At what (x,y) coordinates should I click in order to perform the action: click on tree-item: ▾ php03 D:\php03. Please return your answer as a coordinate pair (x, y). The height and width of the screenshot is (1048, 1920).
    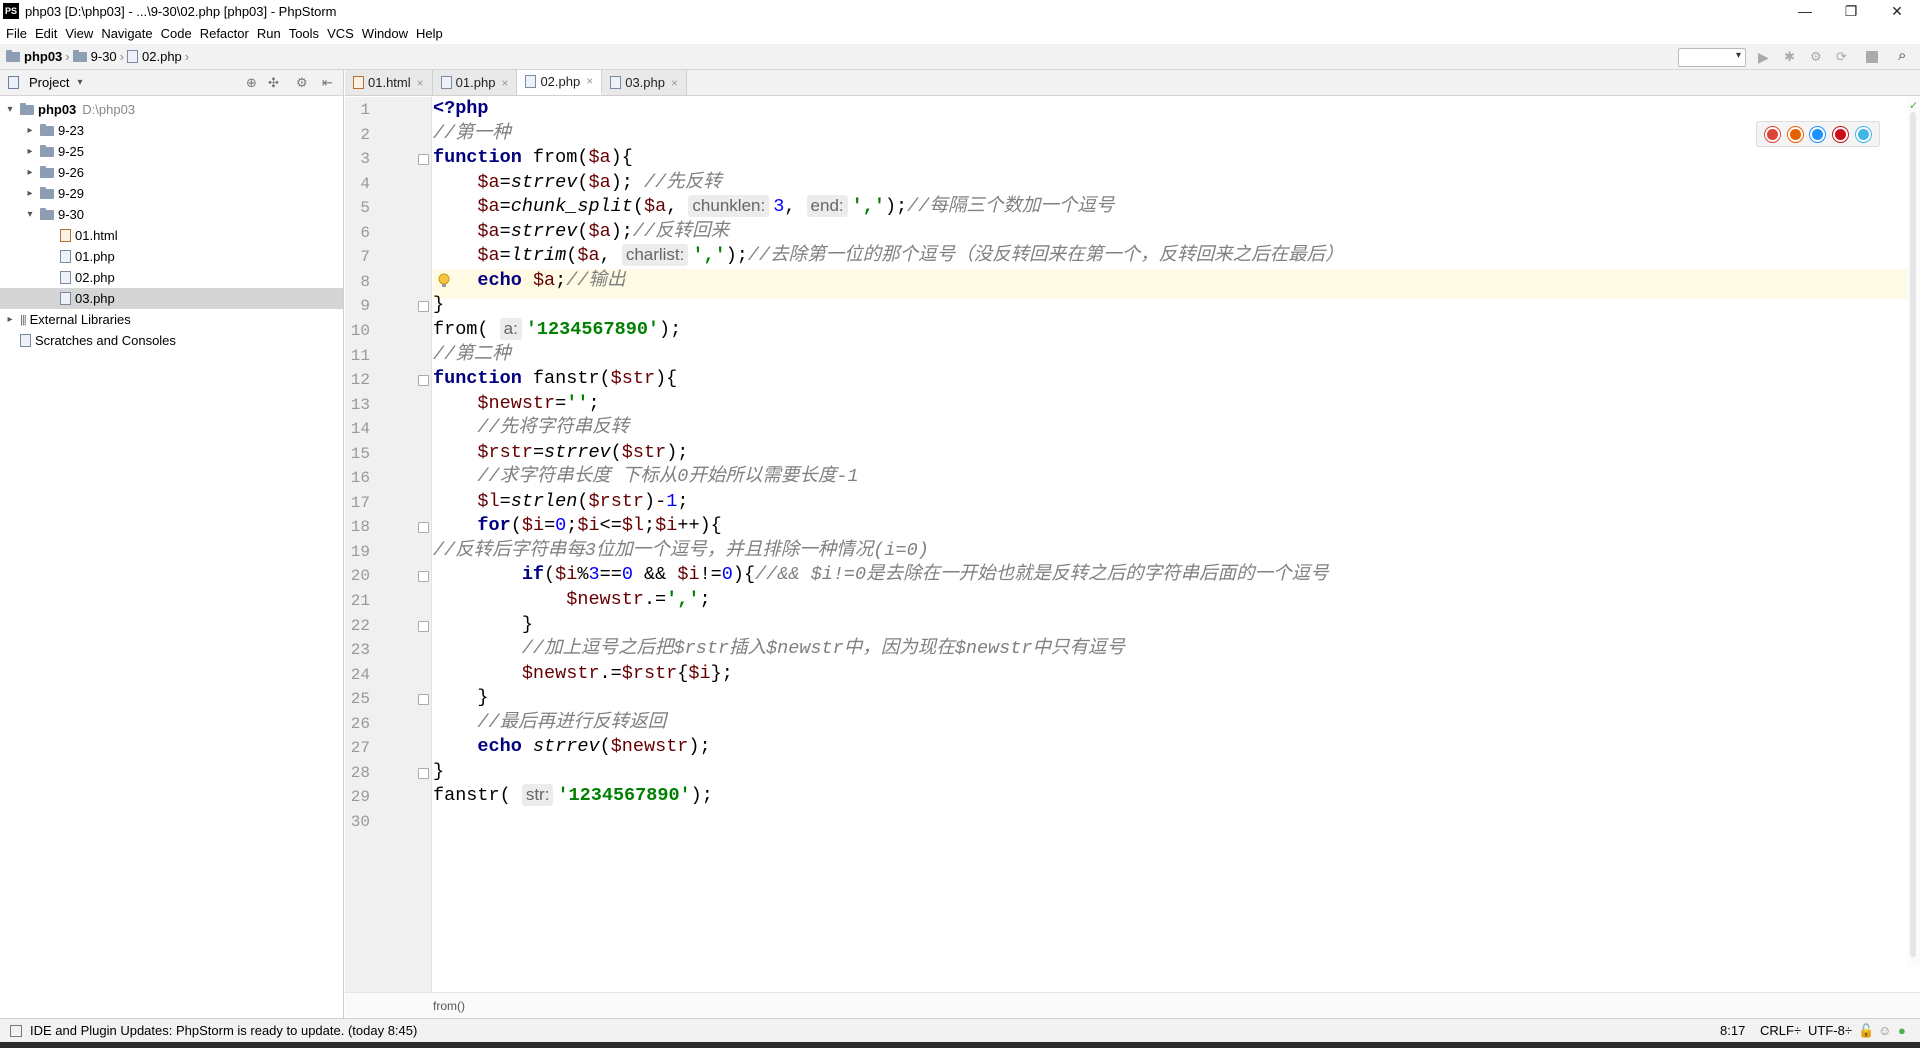
    Looking at the image, I should click on (171, 109).